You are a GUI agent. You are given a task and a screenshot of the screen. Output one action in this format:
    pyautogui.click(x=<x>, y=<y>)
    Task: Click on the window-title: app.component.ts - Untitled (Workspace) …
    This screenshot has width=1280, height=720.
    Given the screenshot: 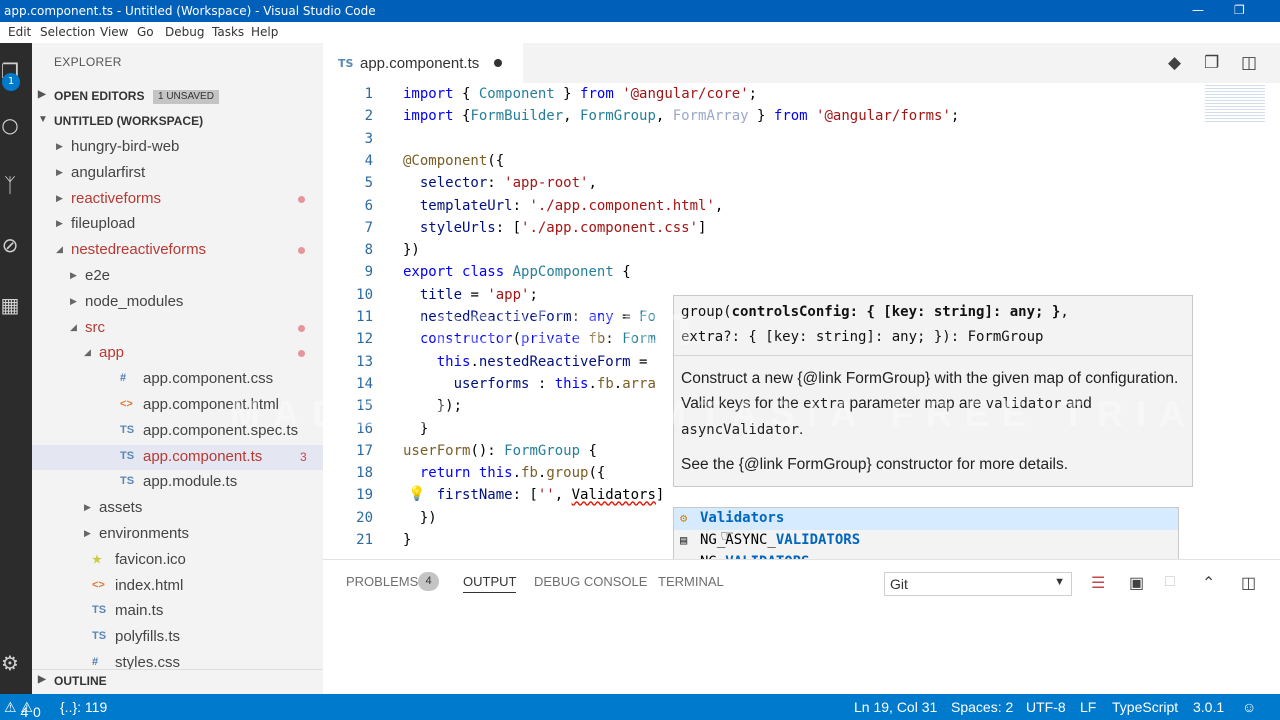 What is the action you would take?
    pyautogui.click(x=190, y=11)
    